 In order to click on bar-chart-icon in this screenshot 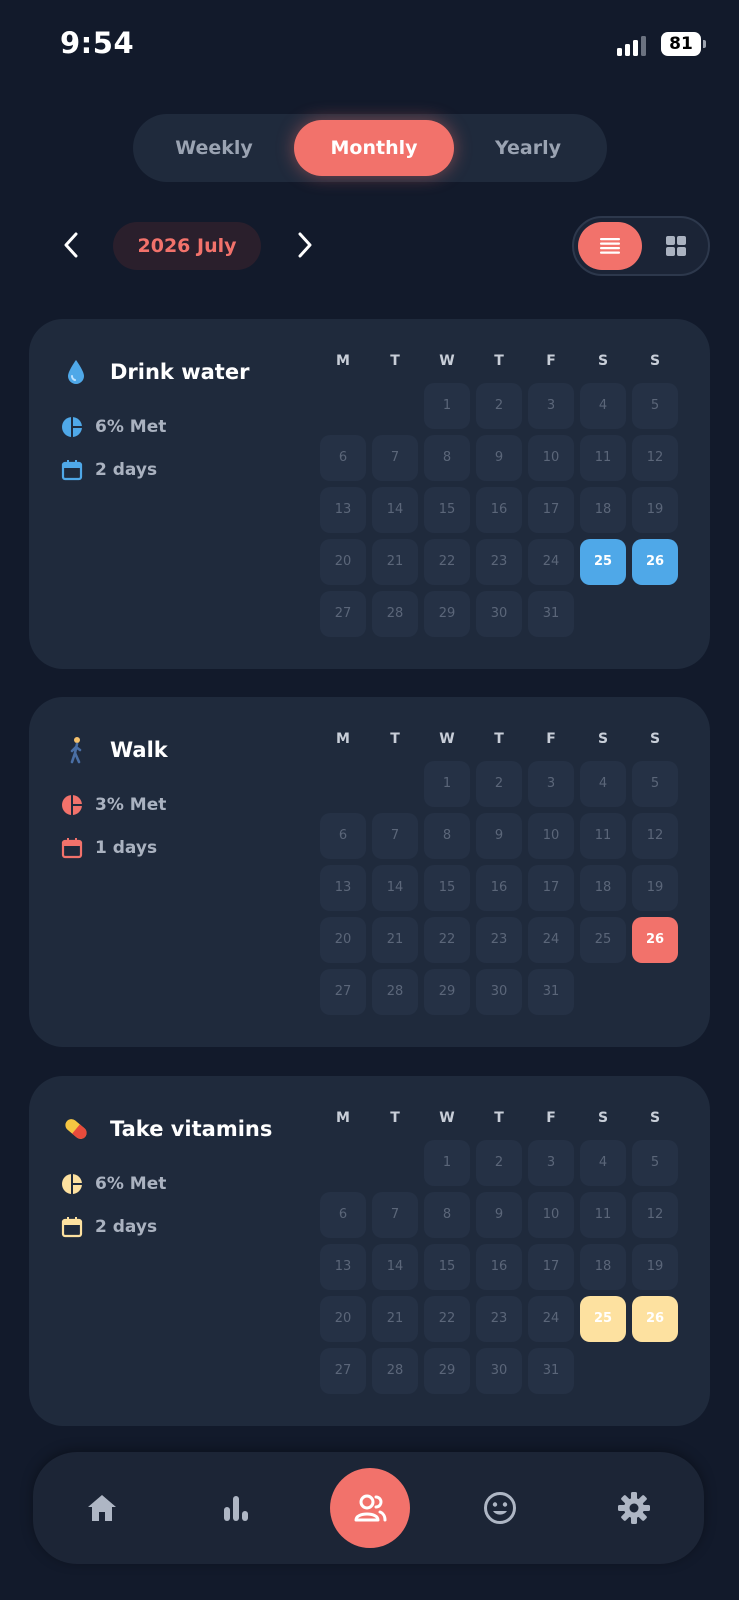, I will do `click(236, 1508)`.